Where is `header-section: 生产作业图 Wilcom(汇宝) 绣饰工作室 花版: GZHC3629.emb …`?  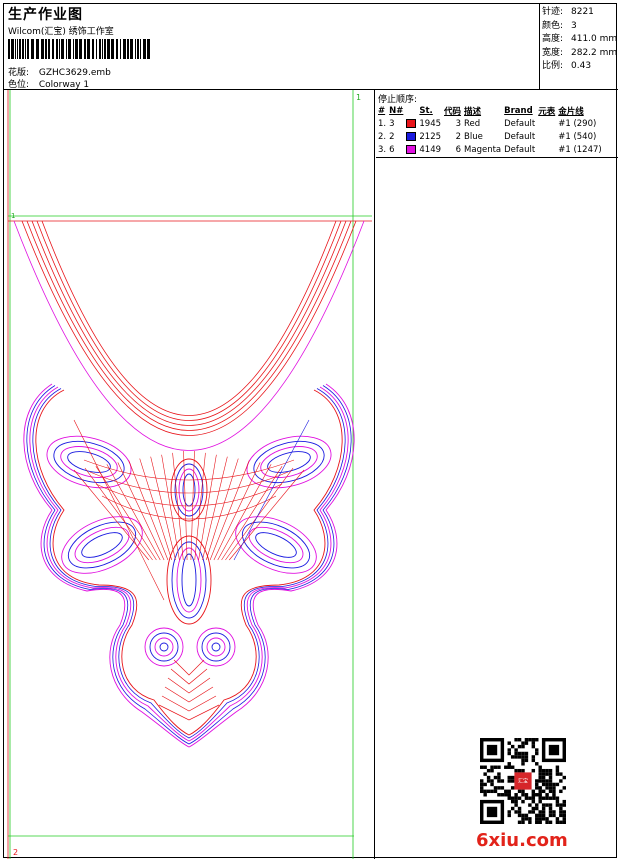
header-section: 生产作业图 Wilcom(汇宝) 绣饰工作室 花版: GZHC3629.emb … is located at coordinates (311, 47).